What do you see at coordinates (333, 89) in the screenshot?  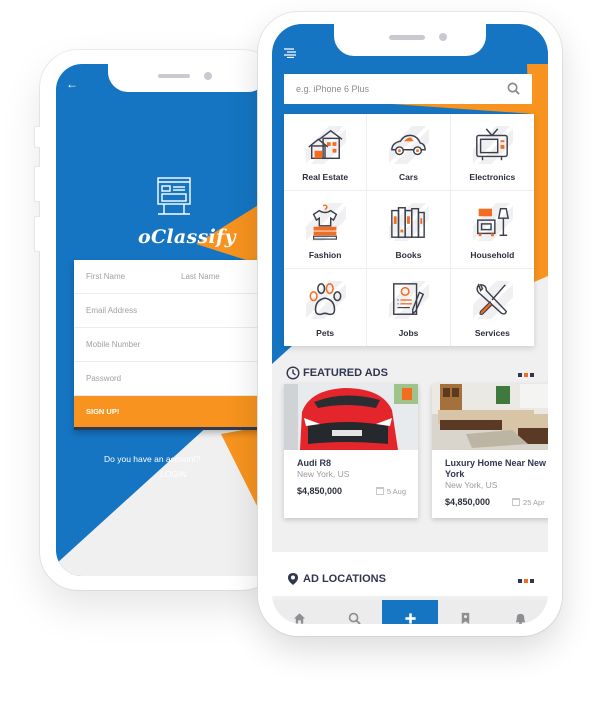 I see `search-placeholder: e.g. iPhone 6 Plus` at bounding box center [333, 89].